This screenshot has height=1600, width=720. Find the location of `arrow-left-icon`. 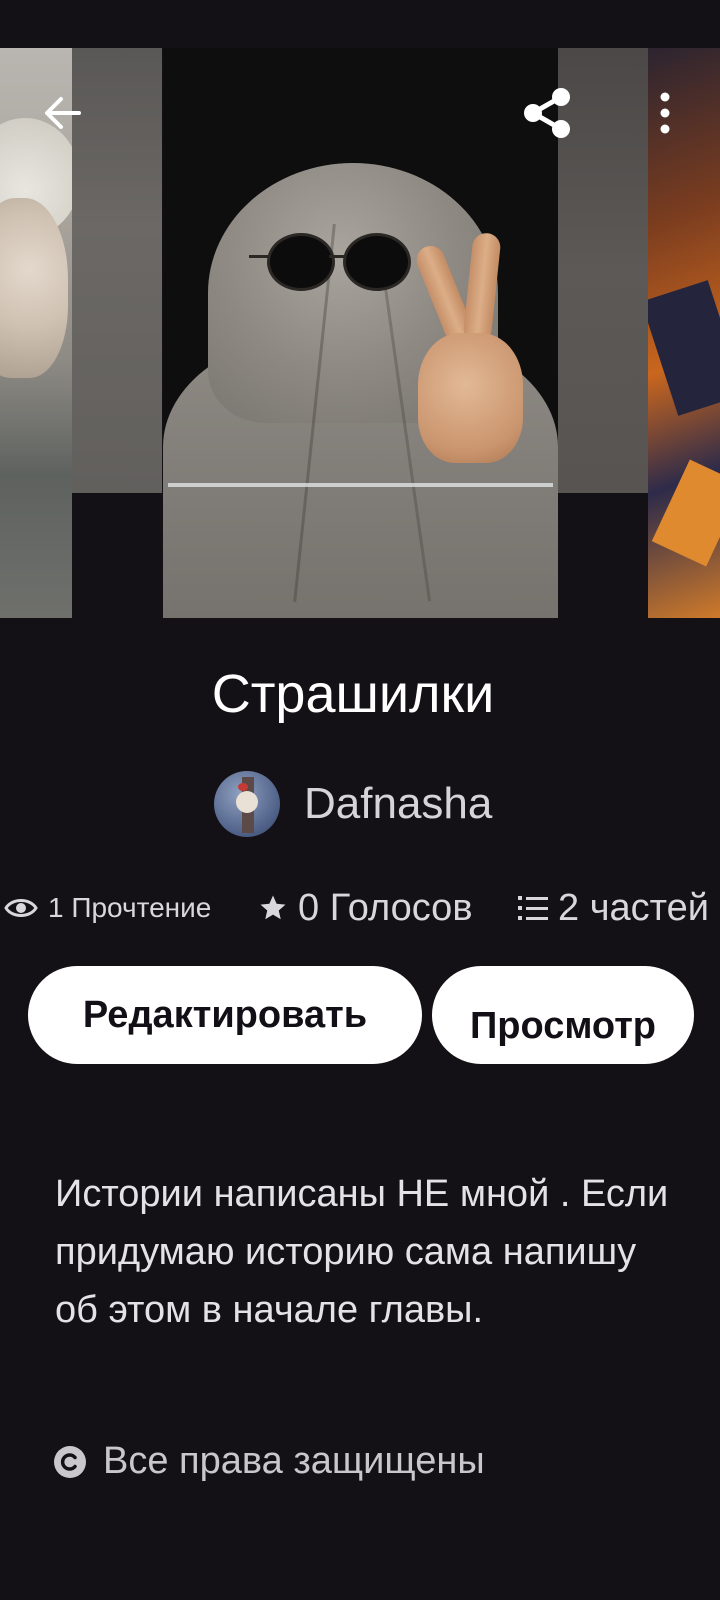

arrow-left-icon is located at coordinates (63, 113).